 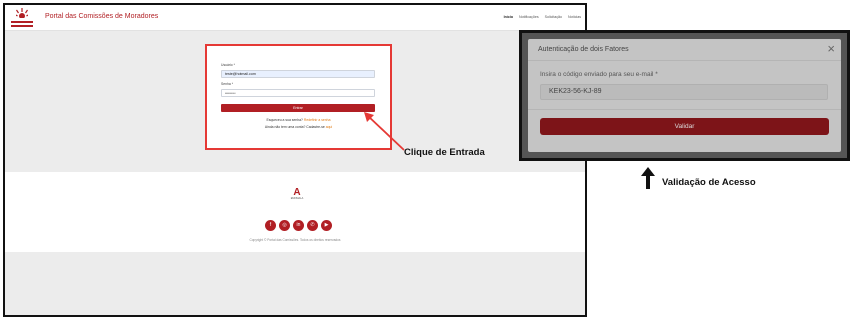 What do you see at coordinates (312, 225) in the screenshot?
I see `whatsapp-icon: ✆` at bounding box center [312, 225].